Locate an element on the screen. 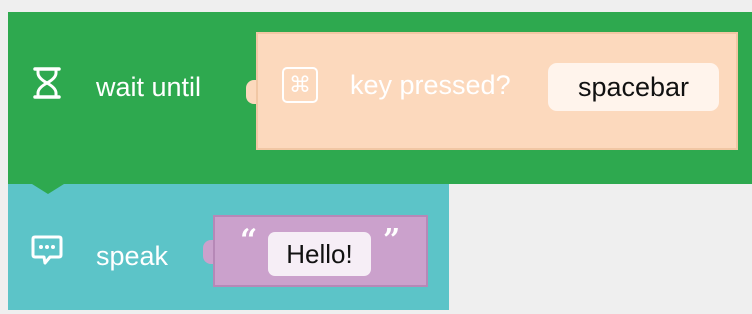 The image size is (752, 314). speech-bubble-icon is located at coordinates (47, 250).